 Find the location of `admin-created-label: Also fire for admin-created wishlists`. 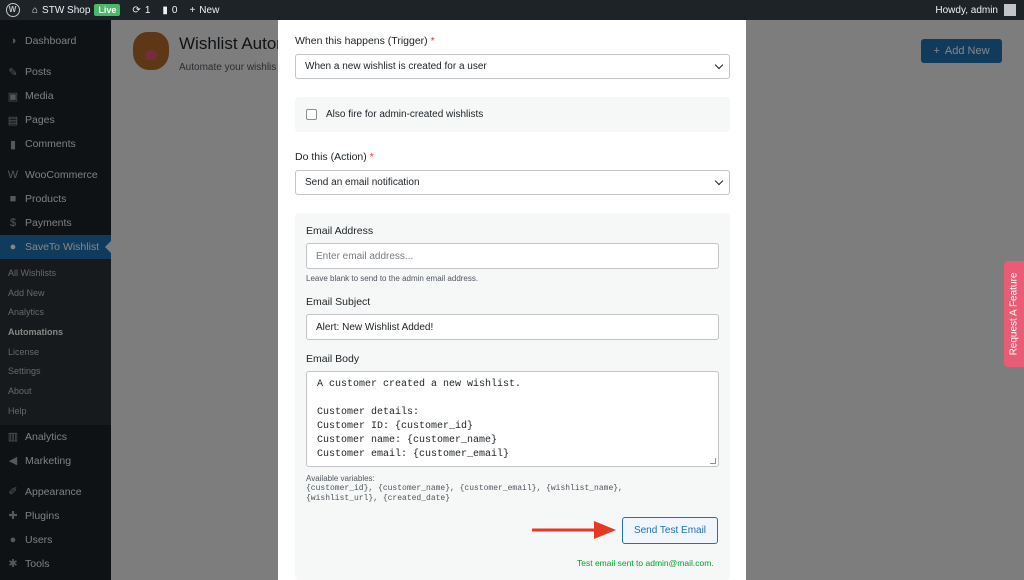

admin-created-label: Also fire for admin-created wishlists is located at coordinates (405, 114).